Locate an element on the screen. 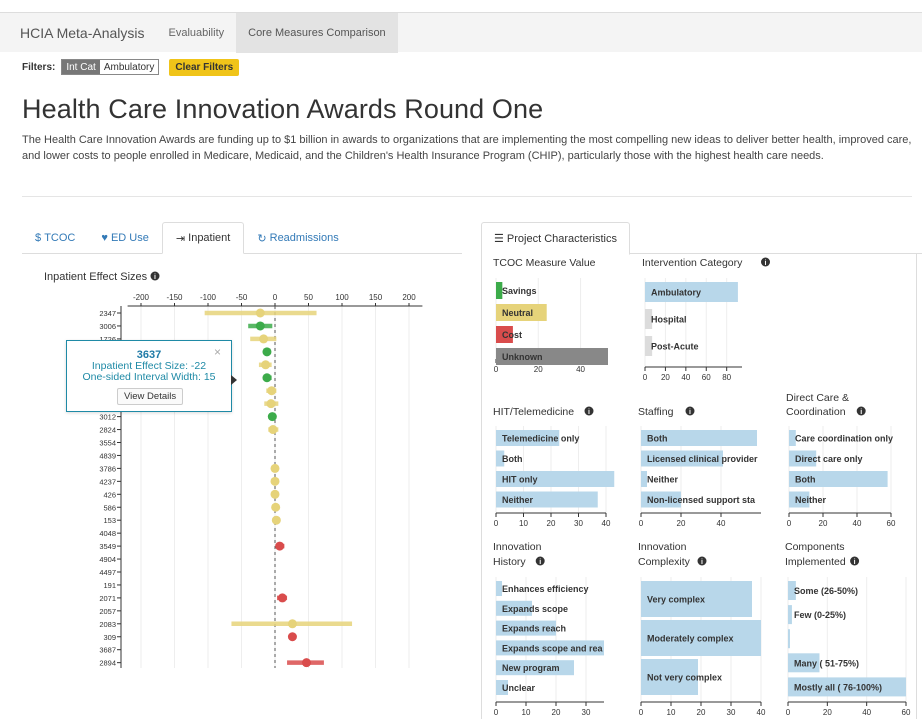 The width and height of the screenshot is (922, 719). bar-label: Licensed clinical provider is located at coordinates (702, 459).